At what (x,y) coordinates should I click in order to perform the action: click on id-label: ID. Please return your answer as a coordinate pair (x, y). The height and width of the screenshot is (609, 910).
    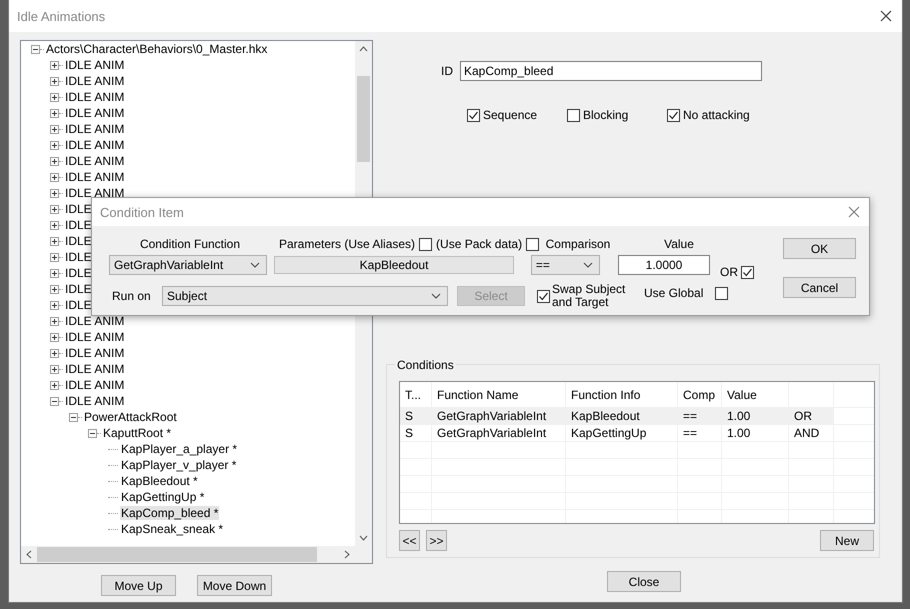
    Looking at the image, I should click on (447, 71).